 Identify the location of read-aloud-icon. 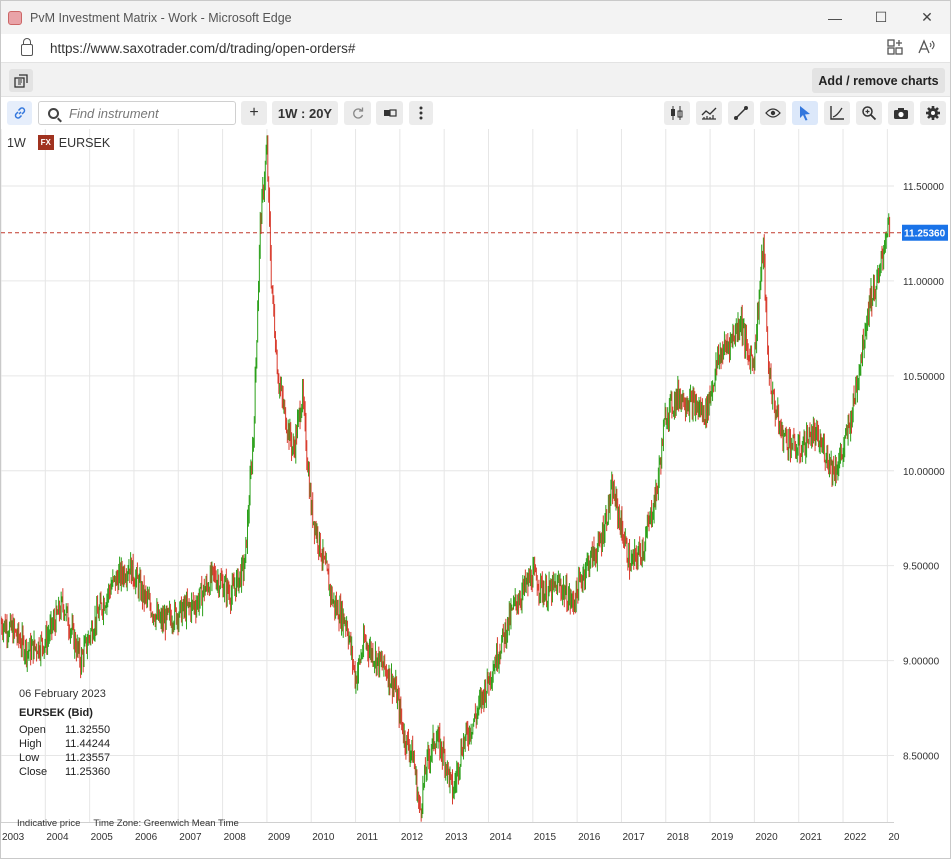
(927, 48).